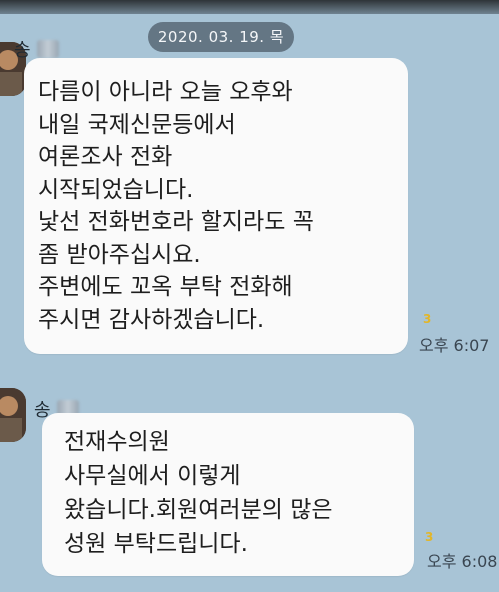  Describe the element at coordinates (13, 415) in the screenshot. I see `sender-avatar` at that location.